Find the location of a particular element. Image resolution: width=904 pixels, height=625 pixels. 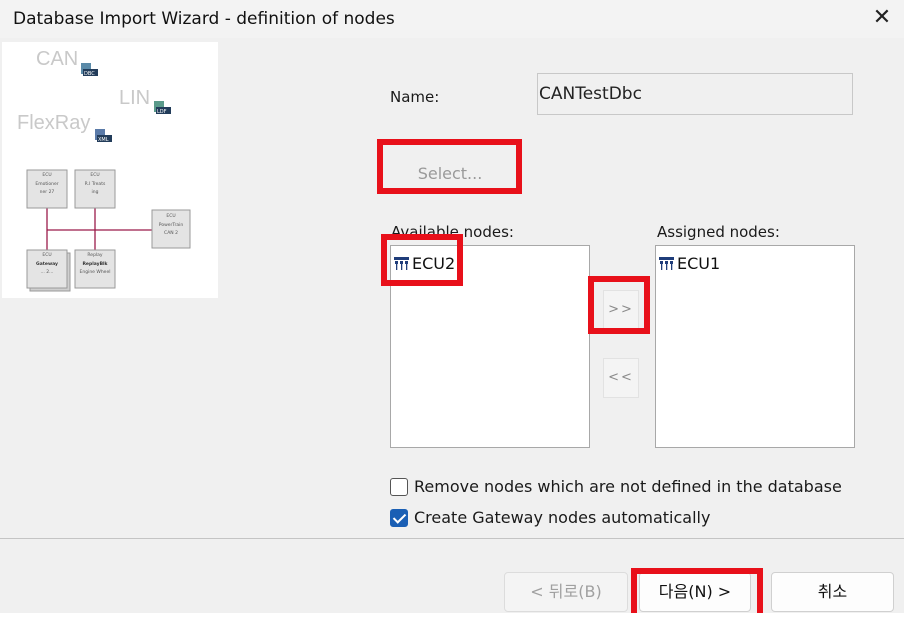

assigned-nodes-list: ECU1 is located at coordinates (755, 346).